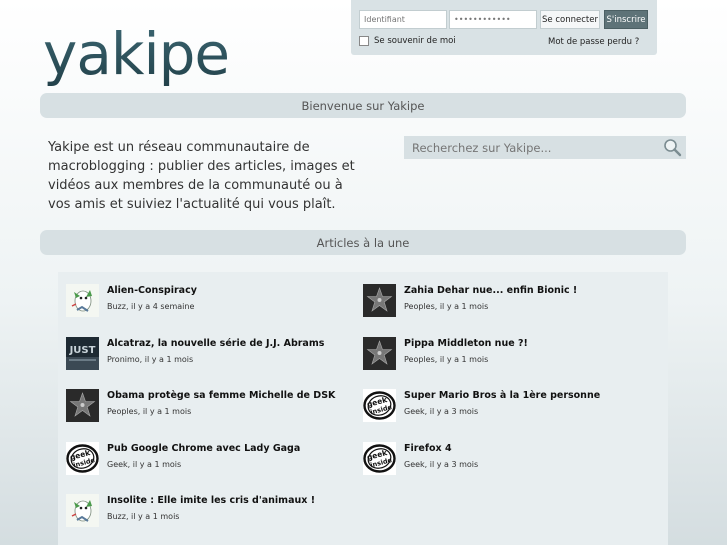  I want to click on search-bar, so click(545, 147).